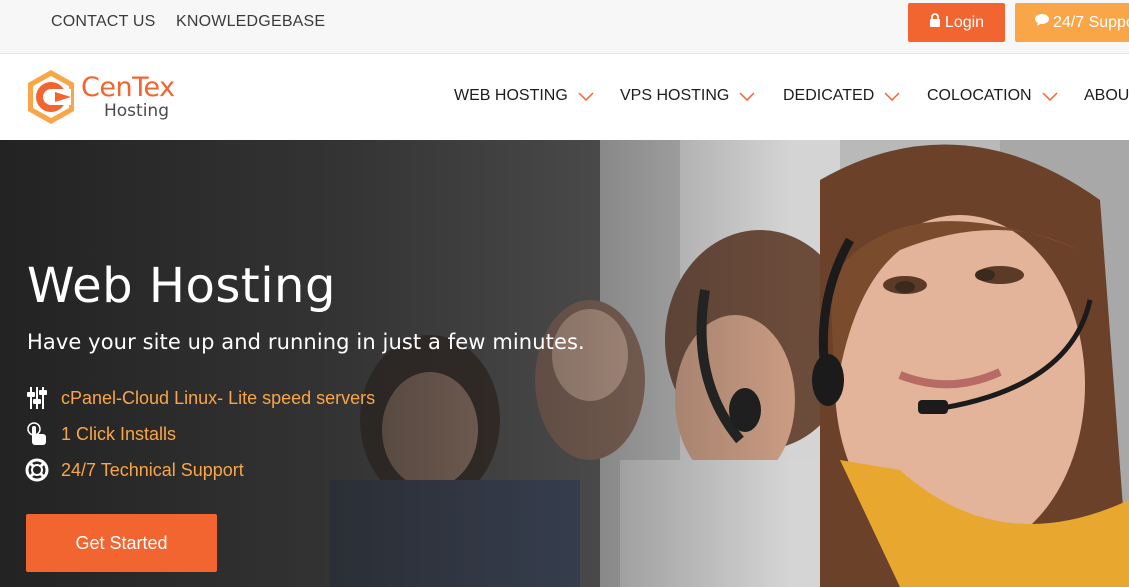 The width and height of the screenshot is (1129, 587). I want to click on logo: CenTex Hosting, so click(110, 98).